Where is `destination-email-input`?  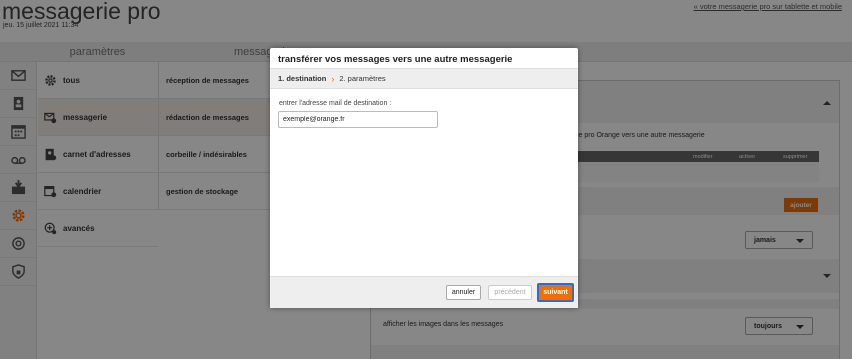 destination-email-input is located at coordinates (358, 119).